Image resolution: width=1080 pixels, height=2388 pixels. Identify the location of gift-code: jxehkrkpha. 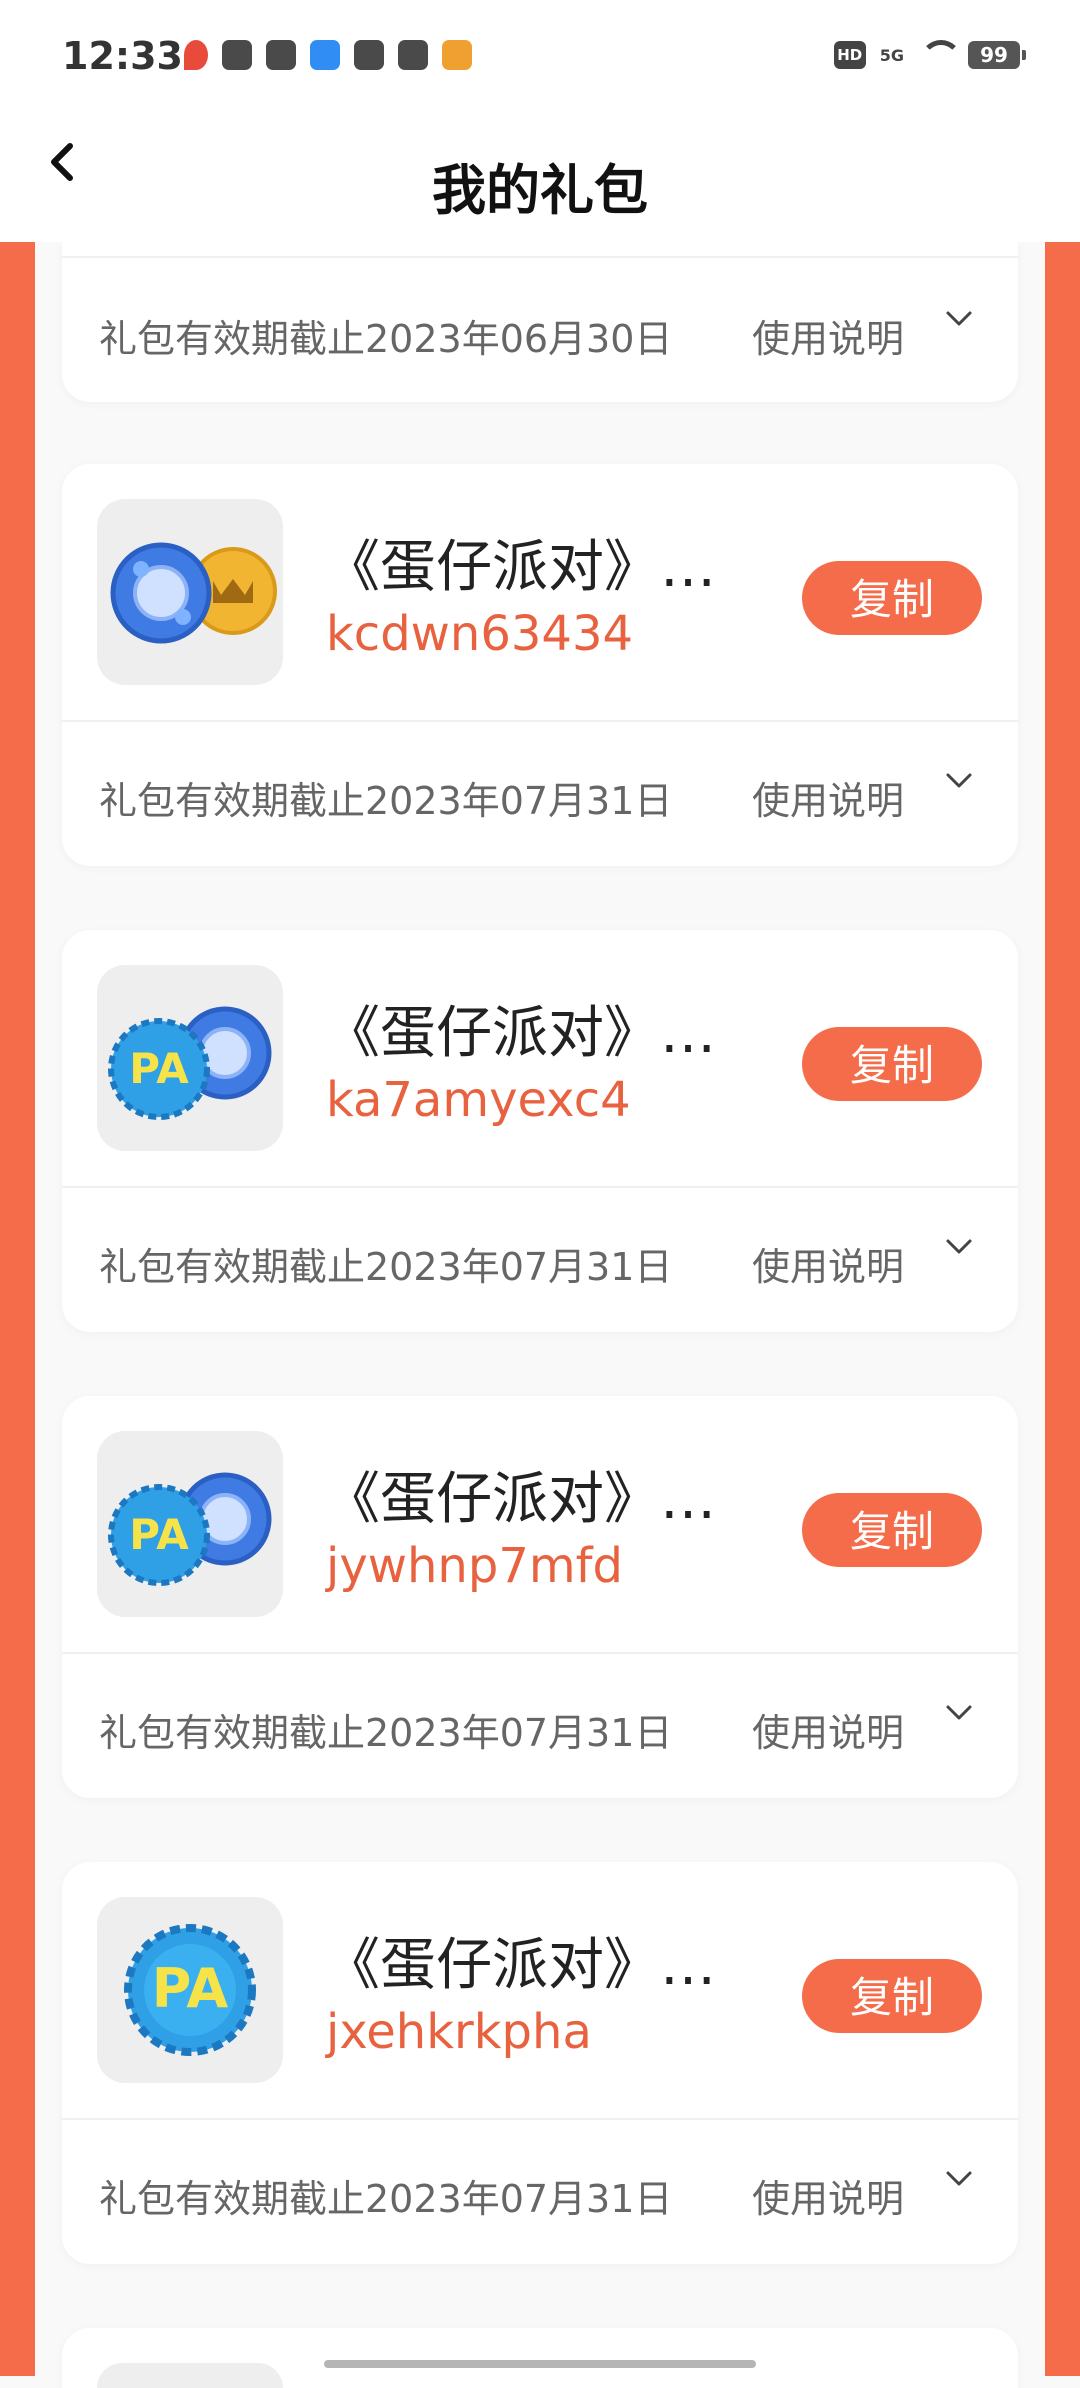
(459, 2032).